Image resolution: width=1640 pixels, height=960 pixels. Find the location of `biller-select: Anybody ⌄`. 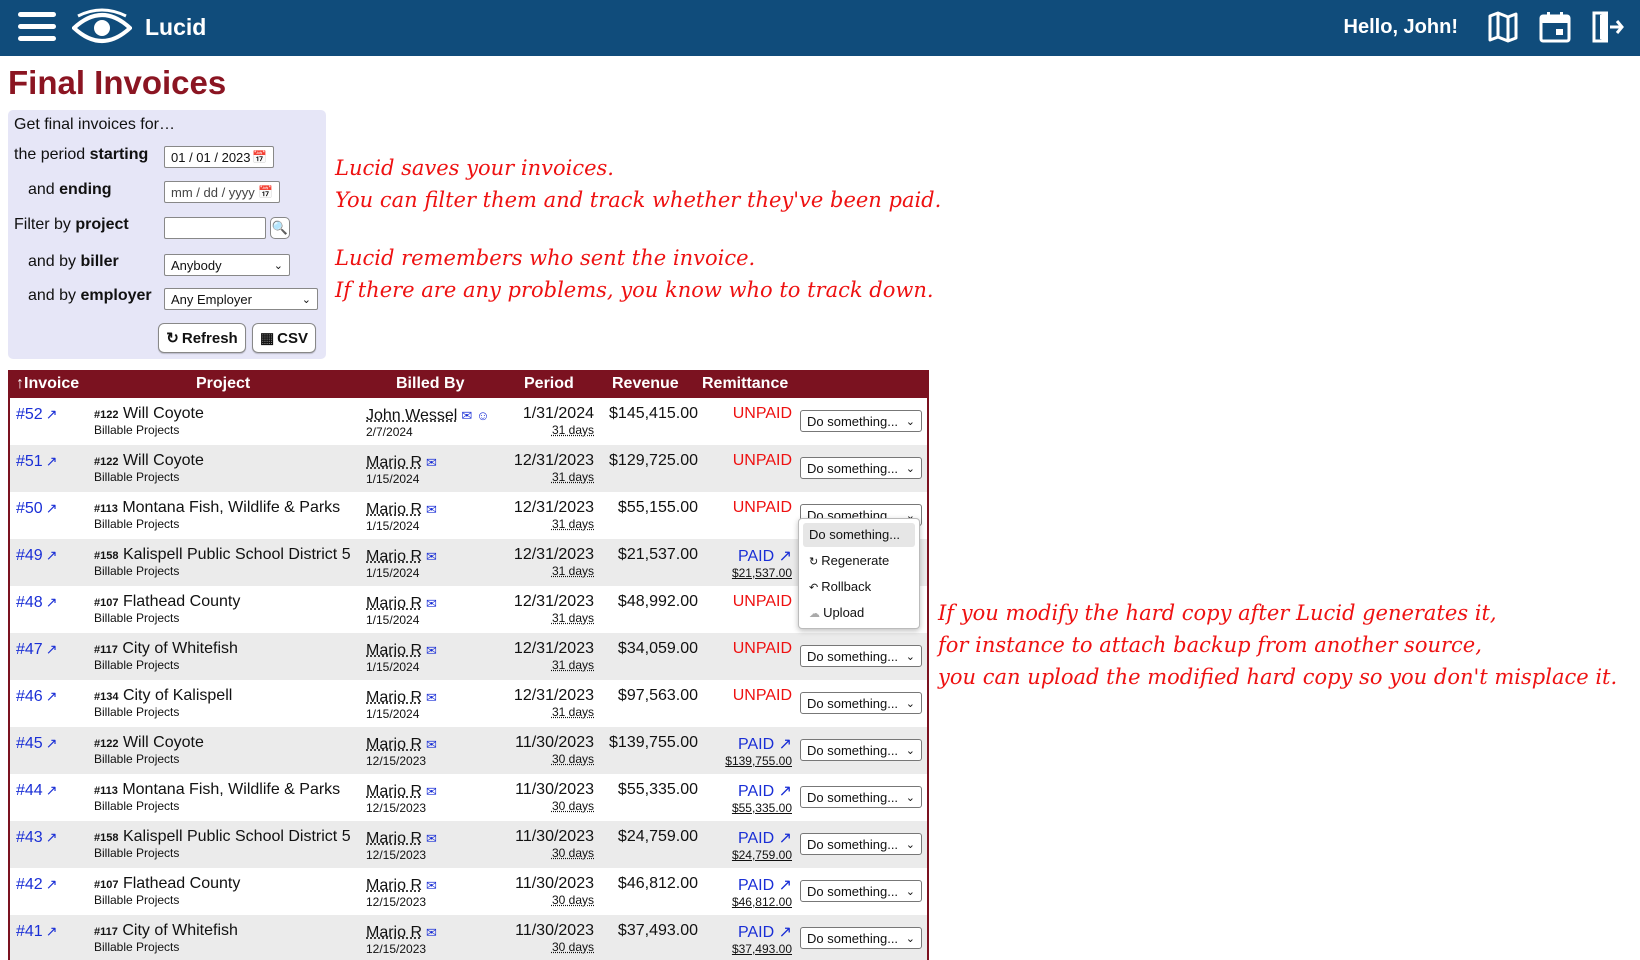

biller-select: Anybody ⌄ is located at coordinates (227, 265).